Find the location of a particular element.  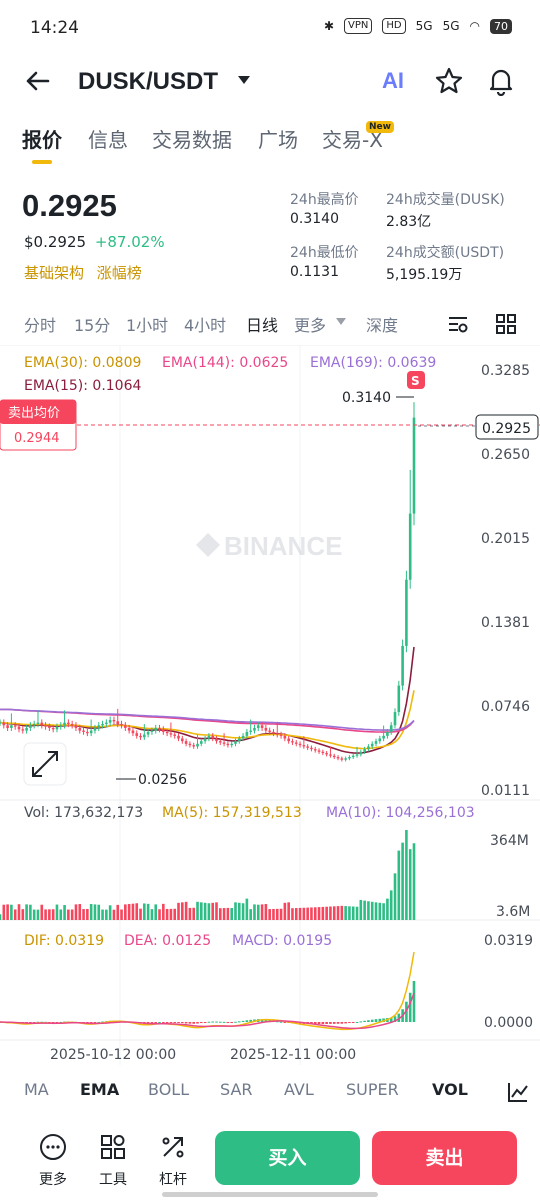

buy-button: 买入 is located at coordinates (287, 1158).